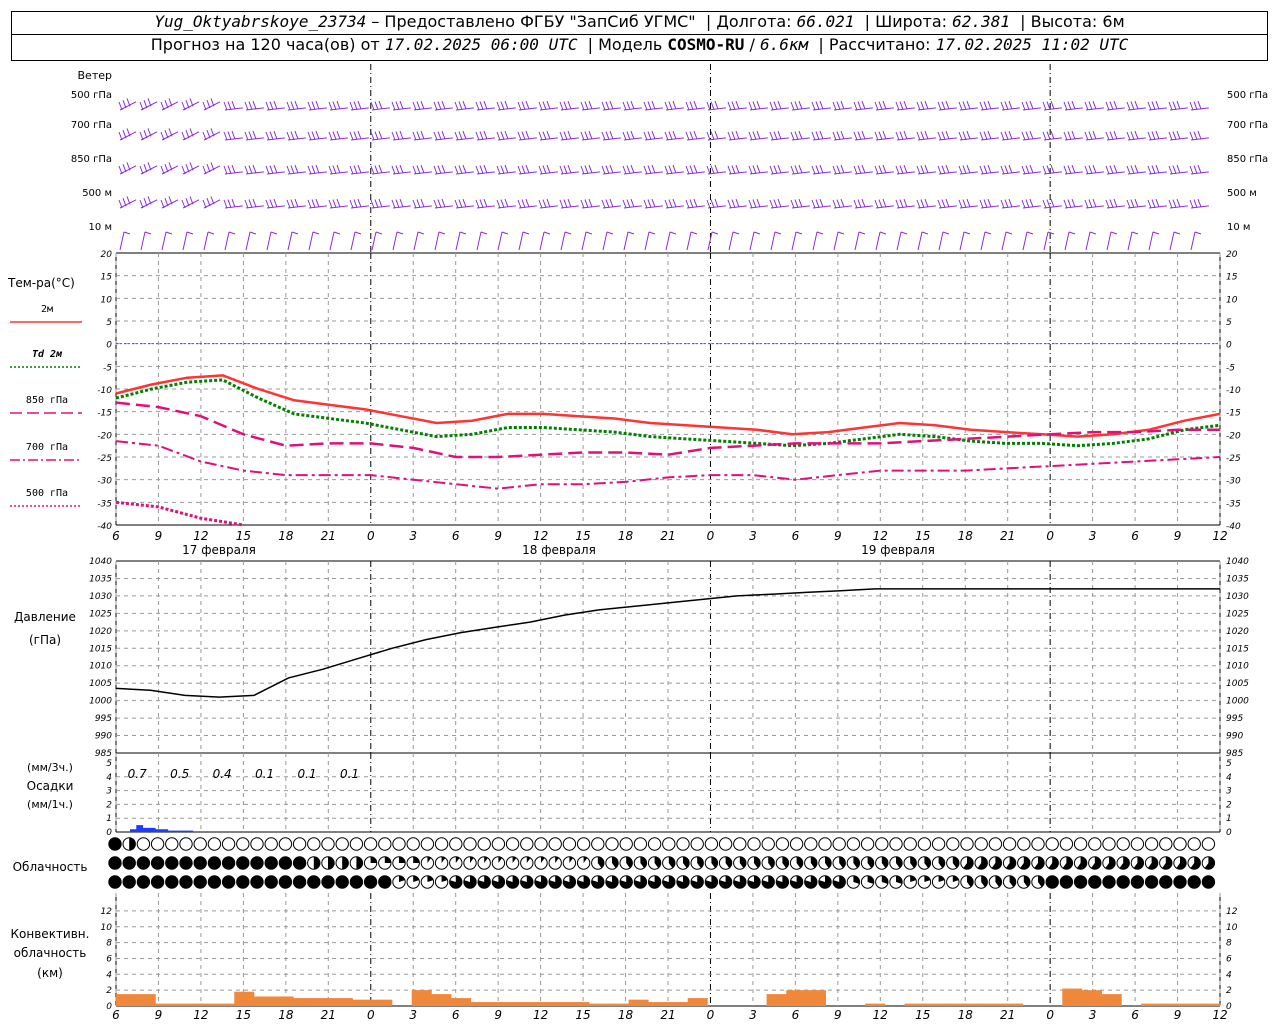 Image resolution: width=1280 pixels, height=1024 pixels. What do you see at coordinates (1232, 255) in the screenshot?
I see `temp-tick-right: 20` at bounding box center [1232, 255].